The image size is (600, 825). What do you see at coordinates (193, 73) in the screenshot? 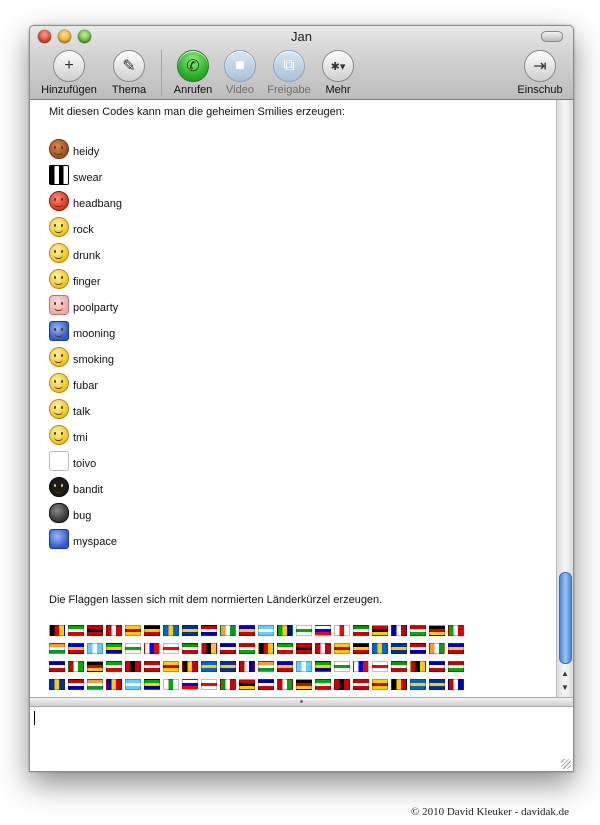
I see `call-button: ✆ Anrufen` at bounding box center [193, 73].